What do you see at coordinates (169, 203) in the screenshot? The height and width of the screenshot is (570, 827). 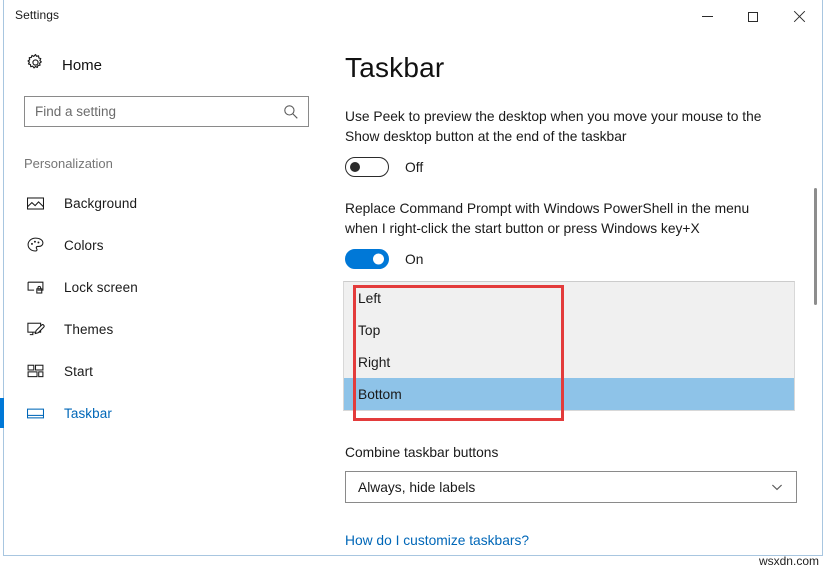 I see `sidebar-item-background: Background` at bounding box center [169, 203].